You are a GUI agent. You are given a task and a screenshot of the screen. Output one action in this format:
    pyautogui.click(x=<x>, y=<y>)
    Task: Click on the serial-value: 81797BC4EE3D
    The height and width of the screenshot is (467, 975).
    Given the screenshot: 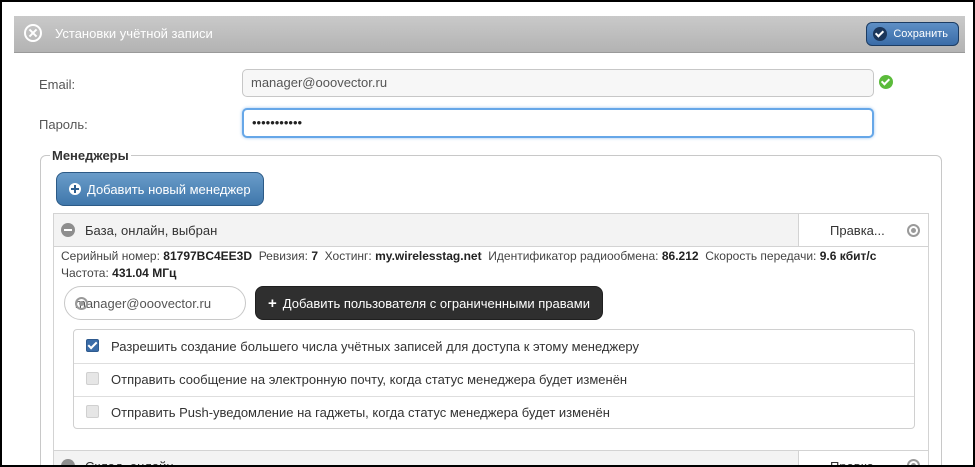 What is the action you would take?
    pyautogui.click(x=208, y=256)
    